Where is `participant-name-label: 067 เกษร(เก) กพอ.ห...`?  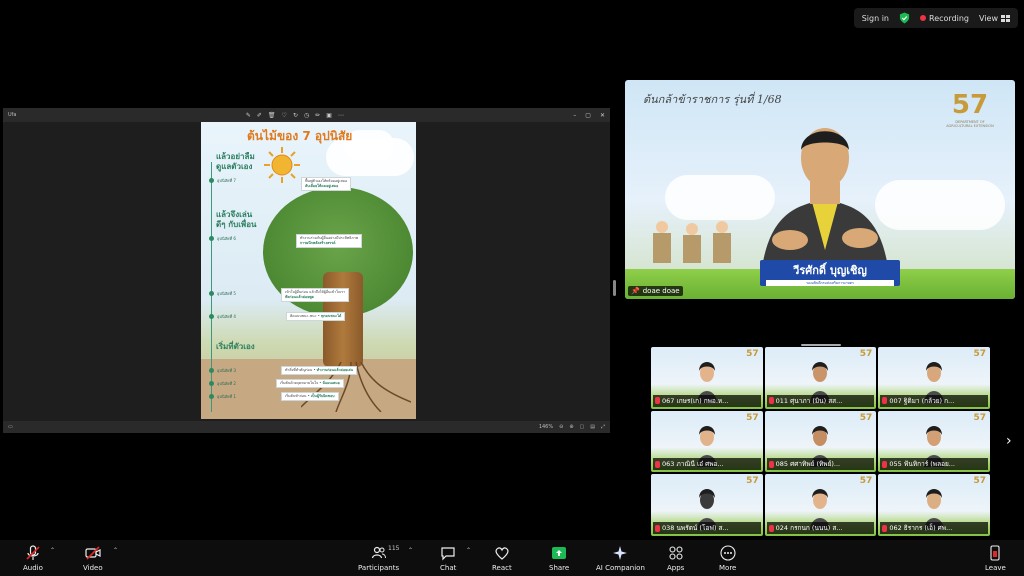 participant-name-label: 067 เกษร(เก) กพอ.ห... is located at coordinates (707, 400).